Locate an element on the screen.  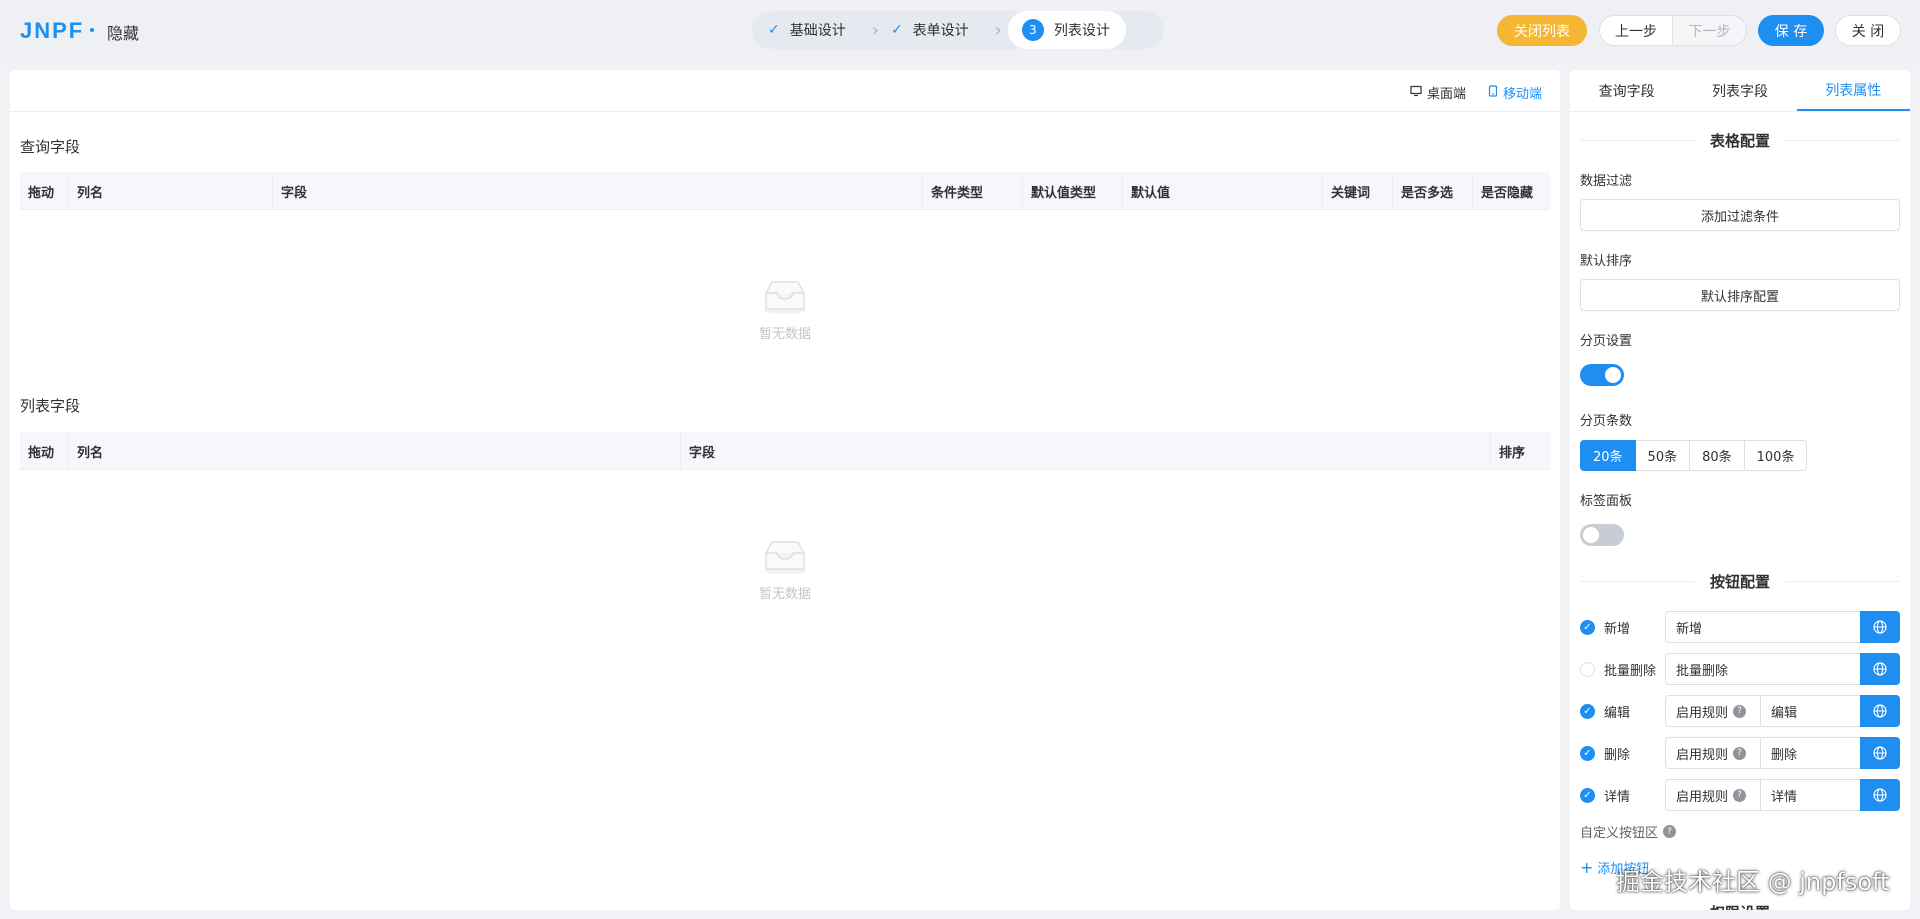
plus-icon: + is located at coordinates (1587, 867).